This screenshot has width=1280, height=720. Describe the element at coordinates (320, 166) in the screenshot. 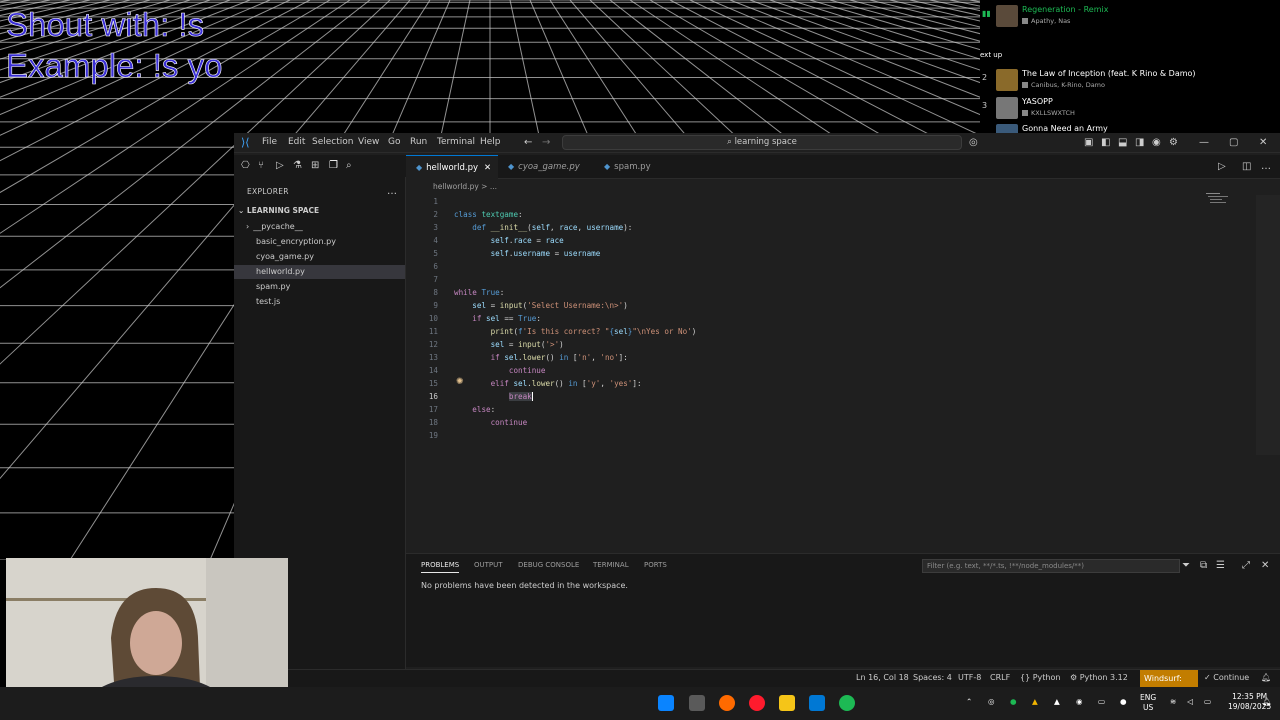

I see `activity-bar: ⎔ ⑂ ▷ ⚗ ⊞ ❐ ⌕` at that location.